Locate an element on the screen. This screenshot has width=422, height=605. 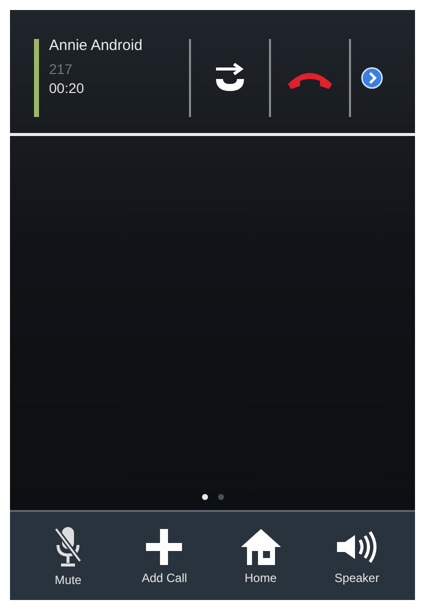
home-icon is located at coordinates (260, 547).